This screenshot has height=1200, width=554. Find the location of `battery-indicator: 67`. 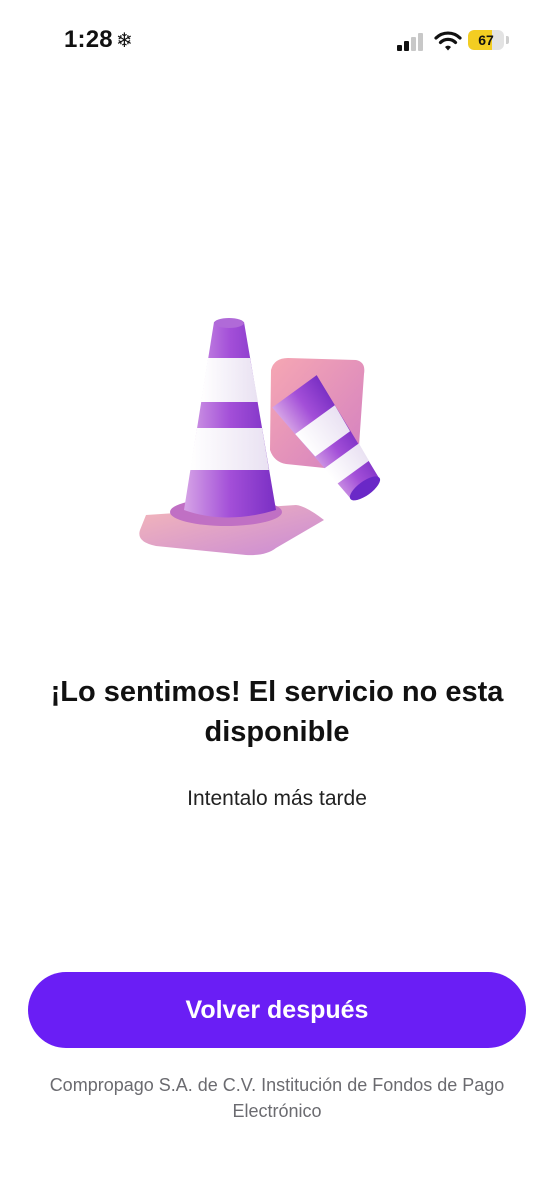

battery-indicator: 67 is located at coordinates (489, 41).